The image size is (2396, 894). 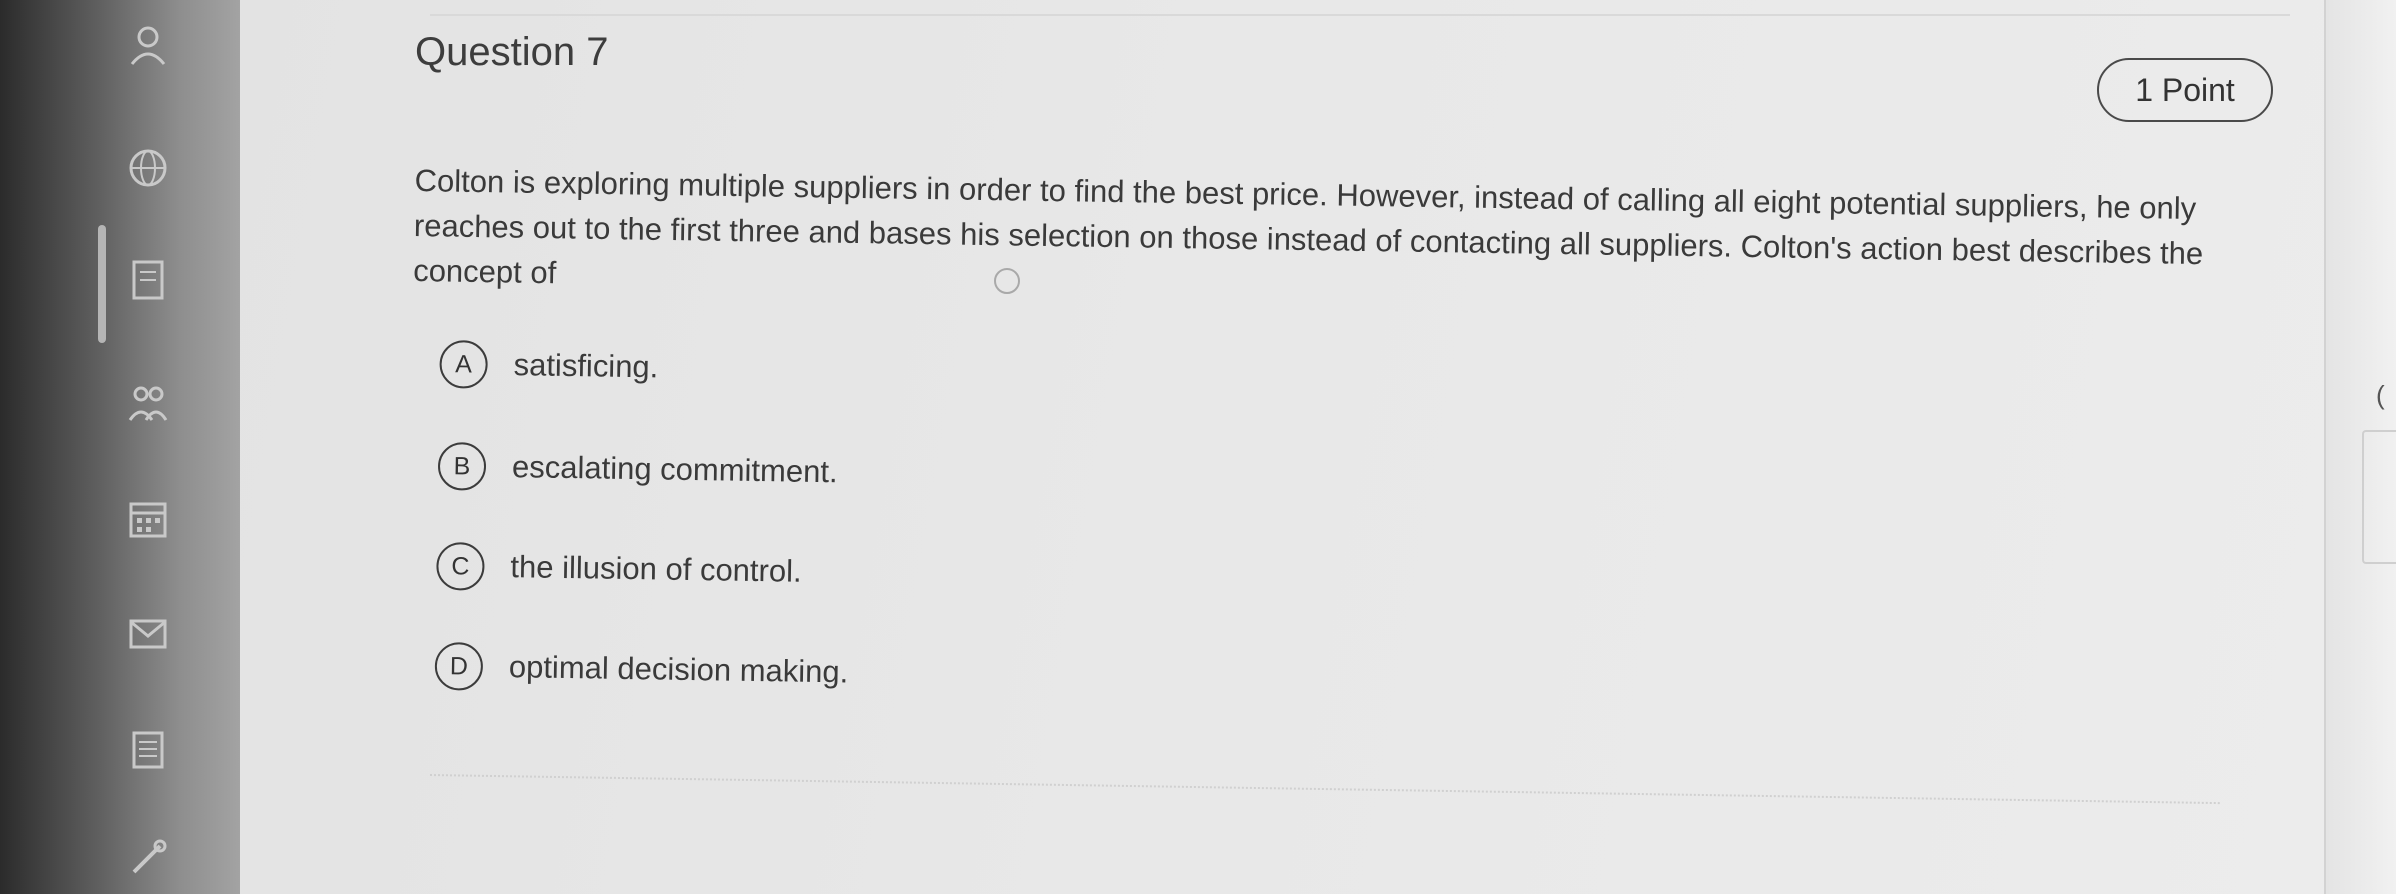 I want to click on option-letter: D, so click(x=459, y=666).